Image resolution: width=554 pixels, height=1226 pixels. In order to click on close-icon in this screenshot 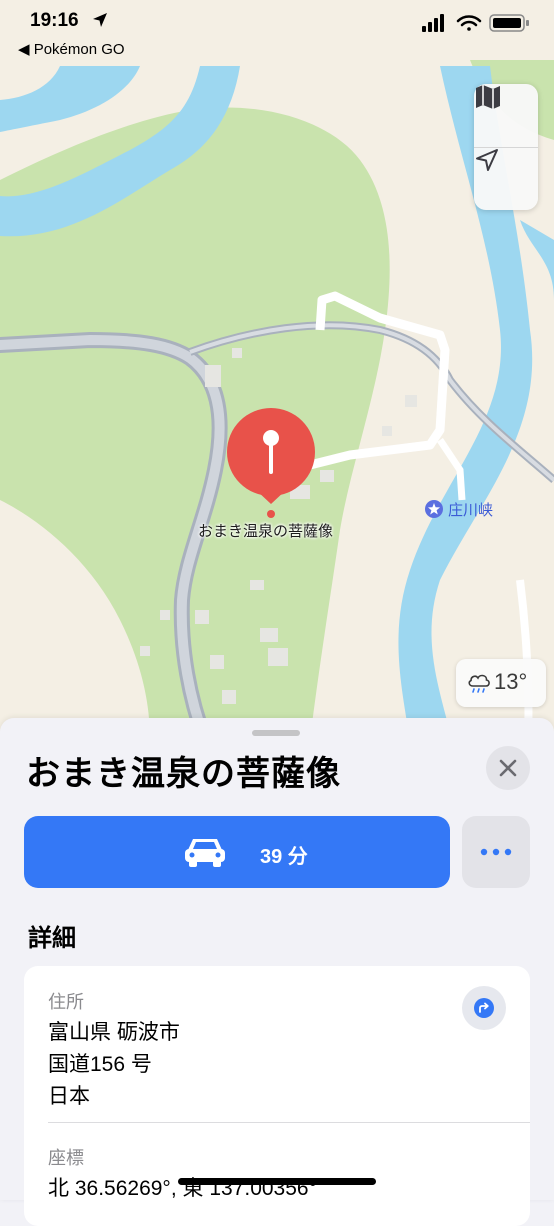, I will do `click(508, 768)`.